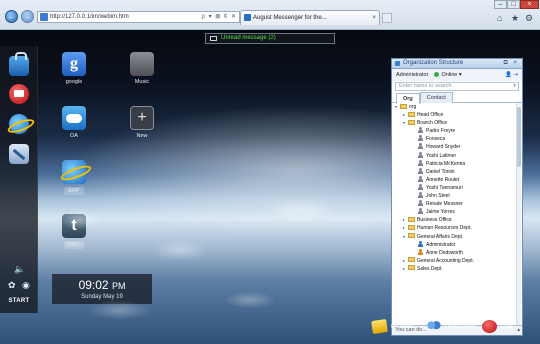 This screenshot has width=540, height=344. What do you see at coordinates (529, 4) in the screenshot?
I see `window-close-button: ×` at bounding box center [529, 4].